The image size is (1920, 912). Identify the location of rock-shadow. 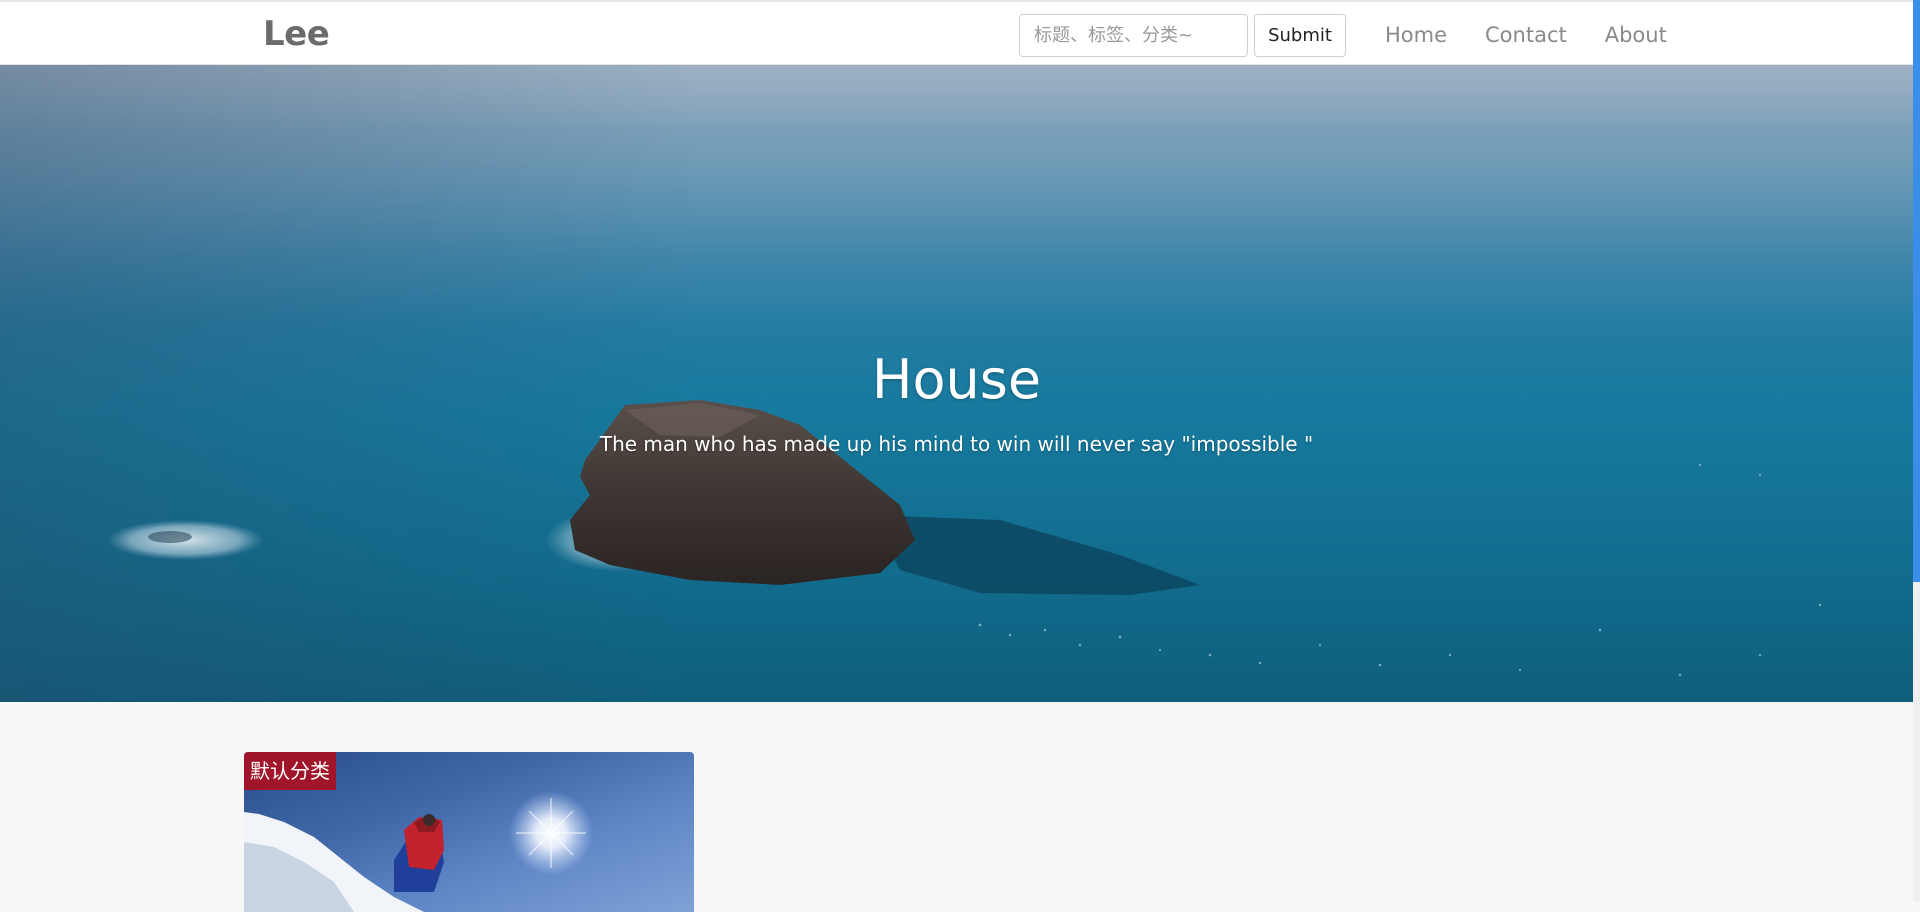
(1035, 555).